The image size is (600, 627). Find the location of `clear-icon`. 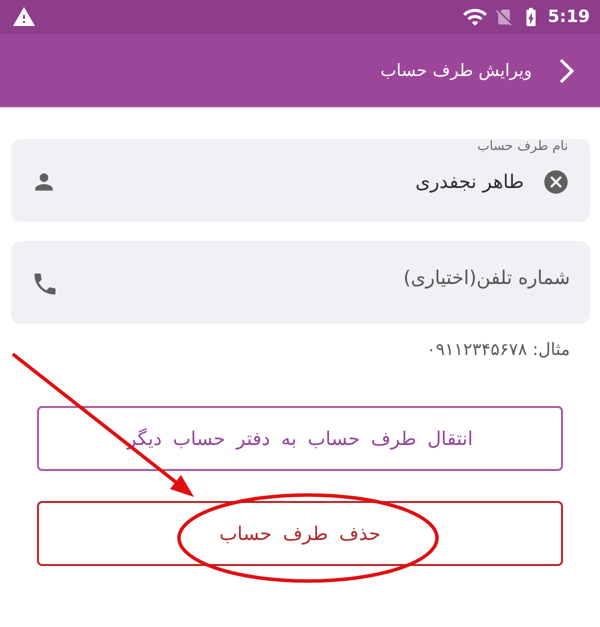

clear-icon is located at coordinates (556, 182).